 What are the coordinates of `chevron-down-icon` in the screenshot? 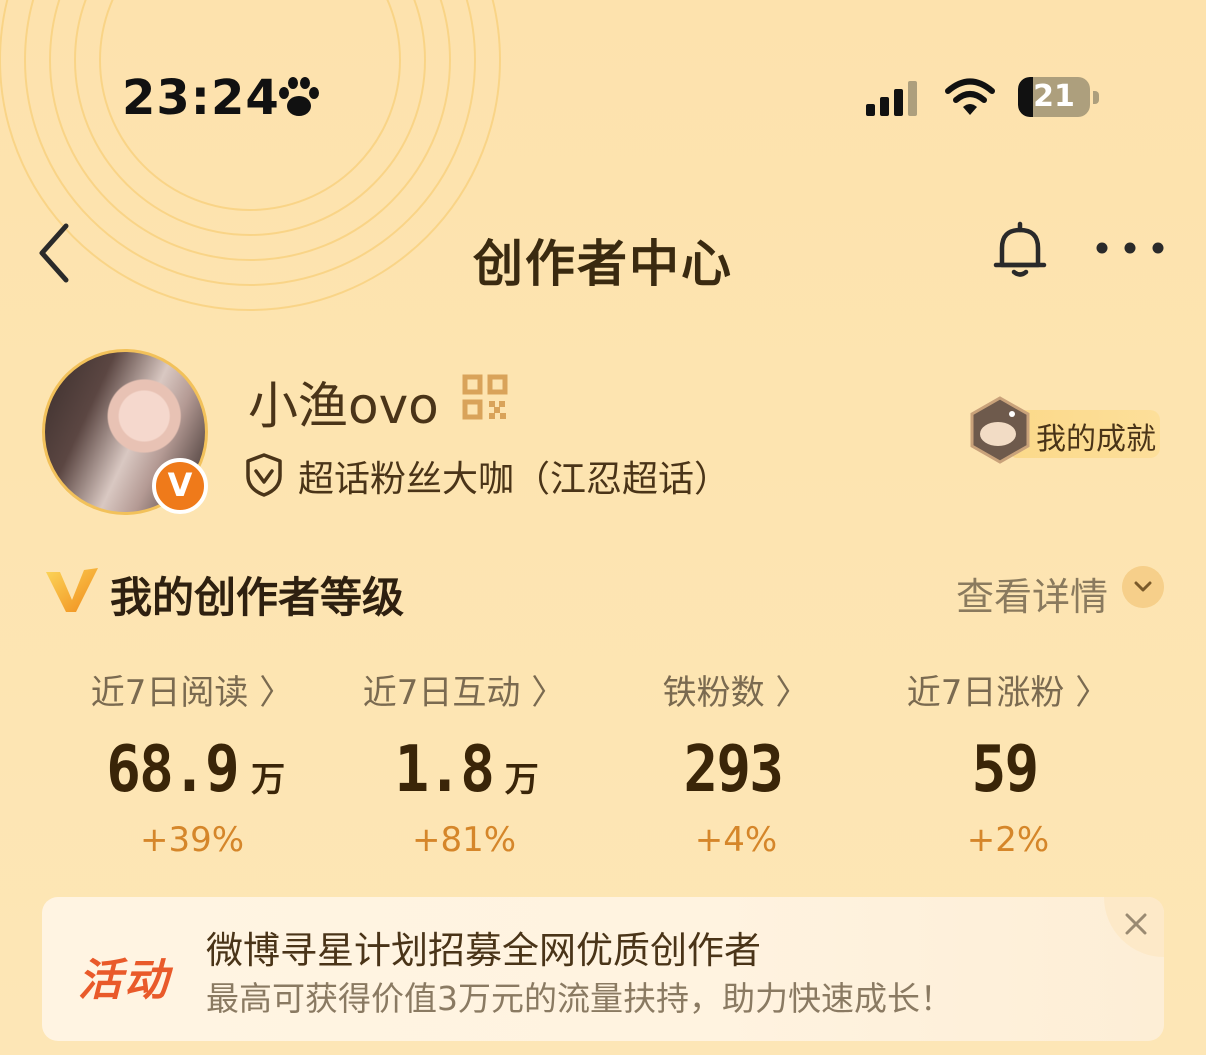 It's located at (1143, 587).